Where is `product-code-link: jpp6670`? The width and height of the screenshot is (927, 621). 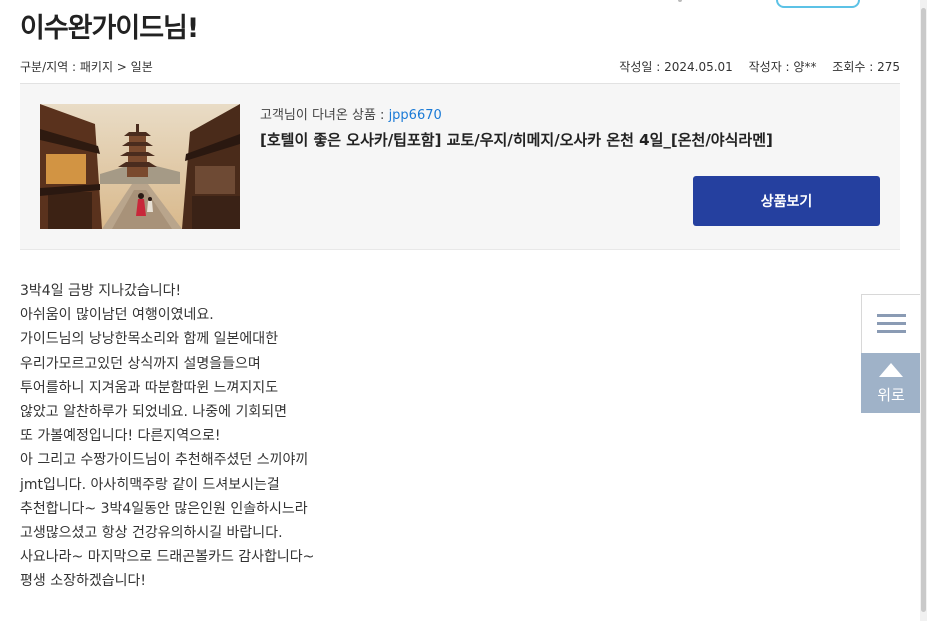 product-code-link: jpp6670 is located at coordinates (415, 115).